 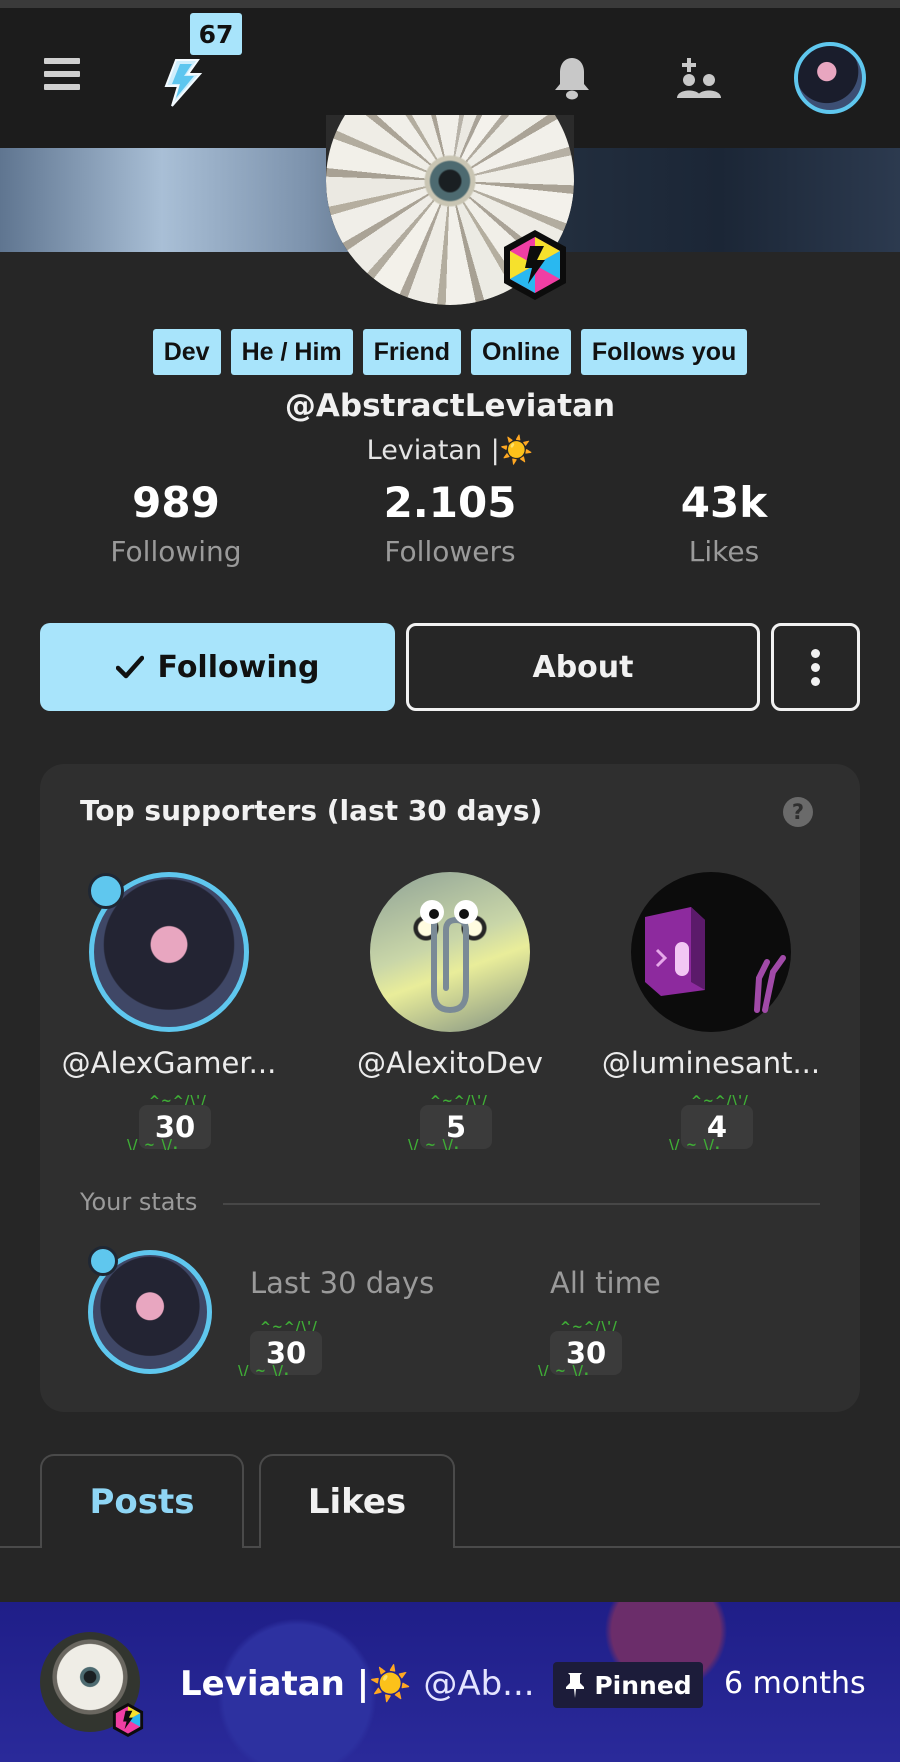 What do you see at coordinates (390, 1684) in the screenshot?
I see `post-author-sun: ☀️` at bounding box center [390, 1684].